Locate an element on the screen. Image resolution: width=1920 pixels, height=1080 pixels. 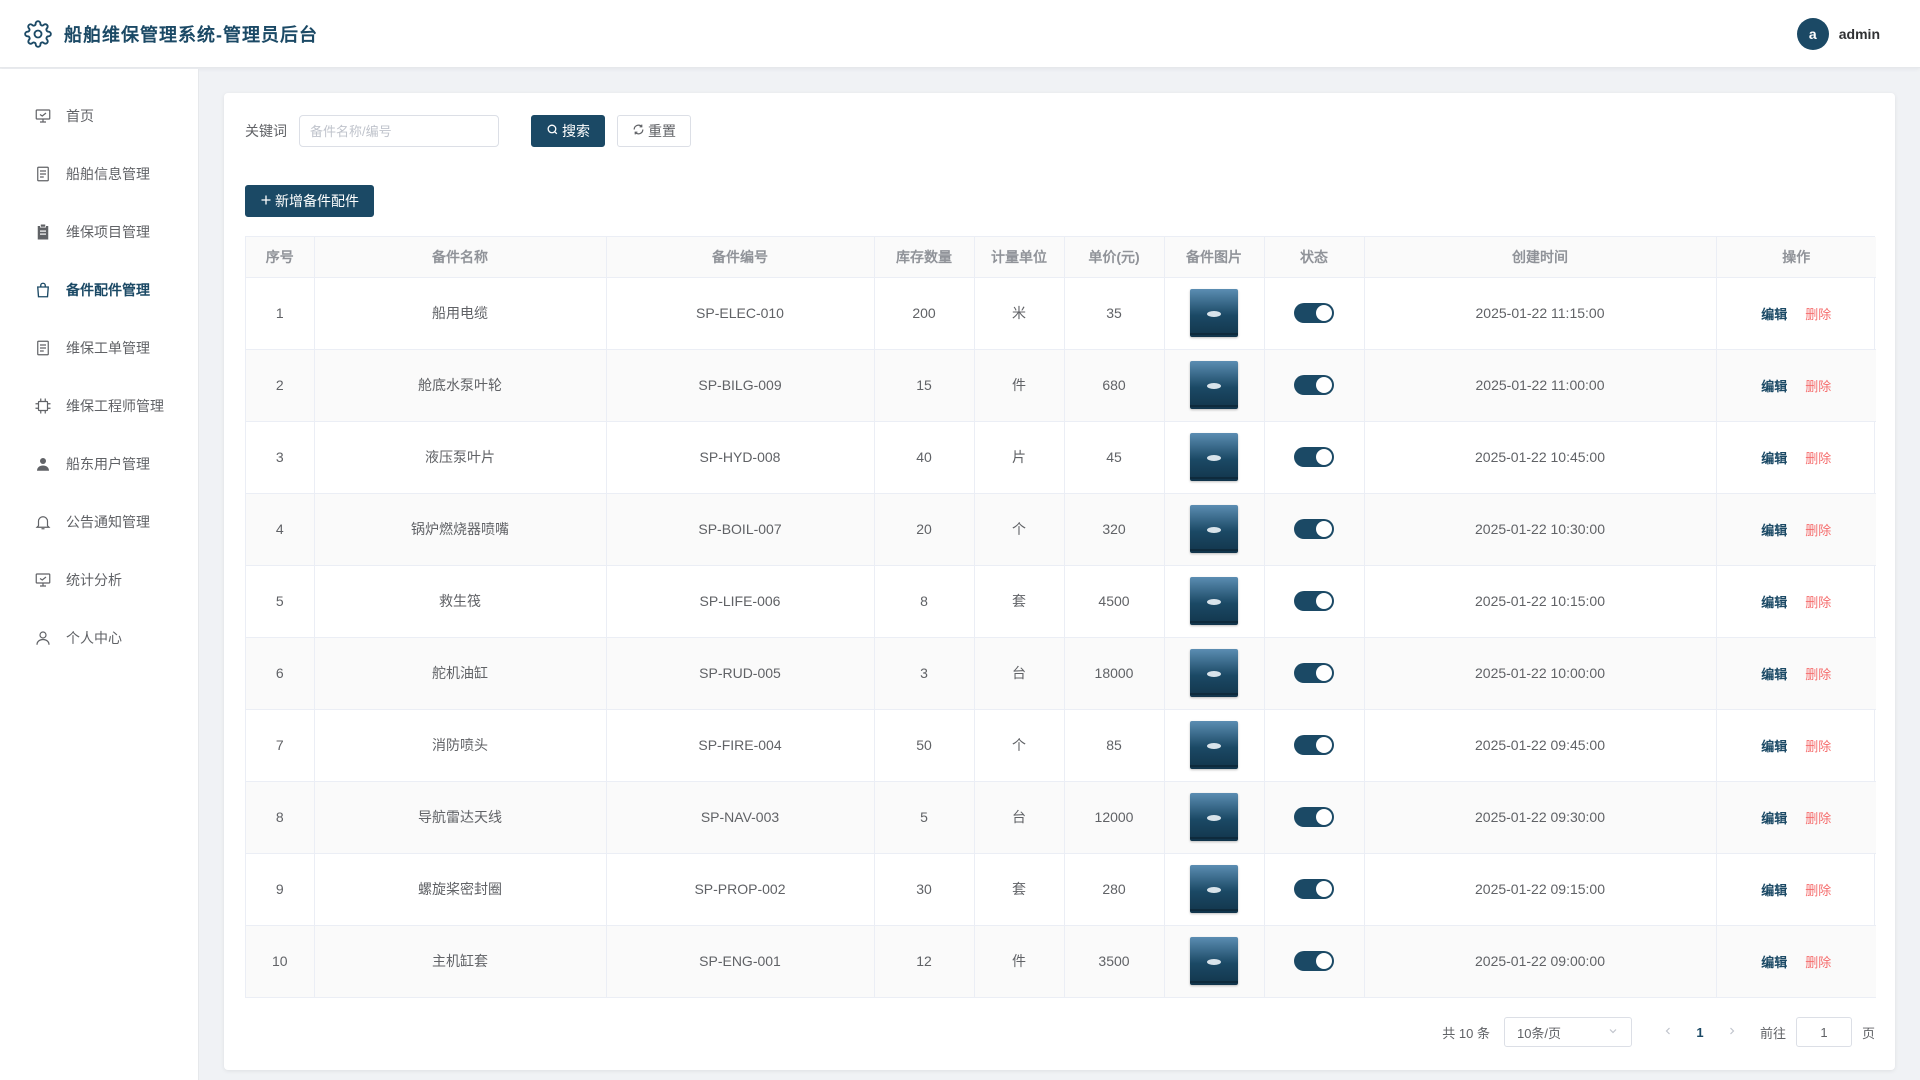
prev-page-button is located at coordinates (1668, 1032).